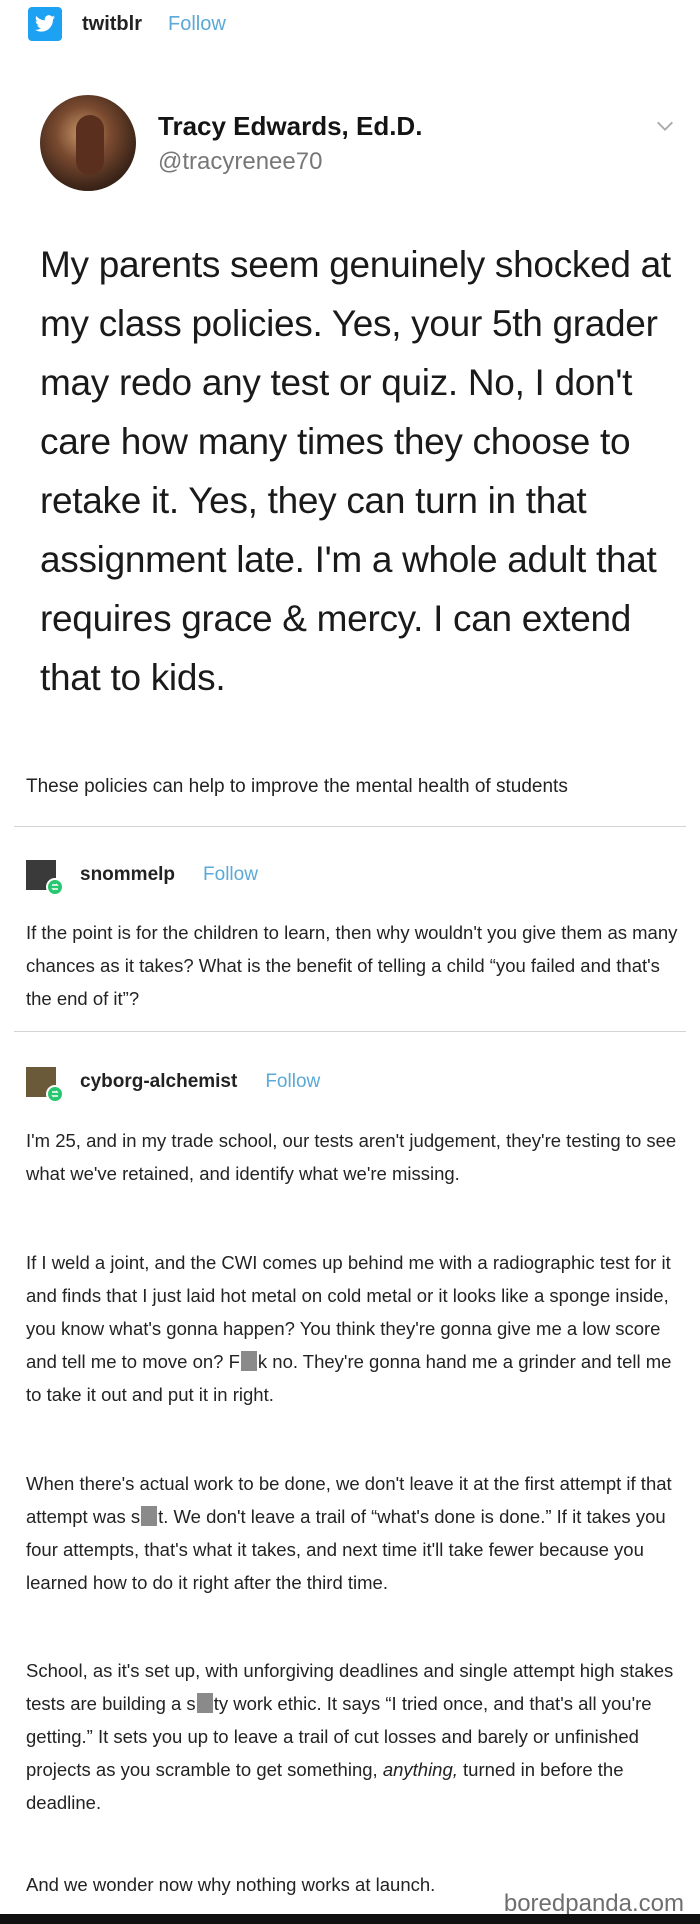 This screenshot has height=1924, width=700. I want to click on twitter-logo-icon, so click(45, 24).